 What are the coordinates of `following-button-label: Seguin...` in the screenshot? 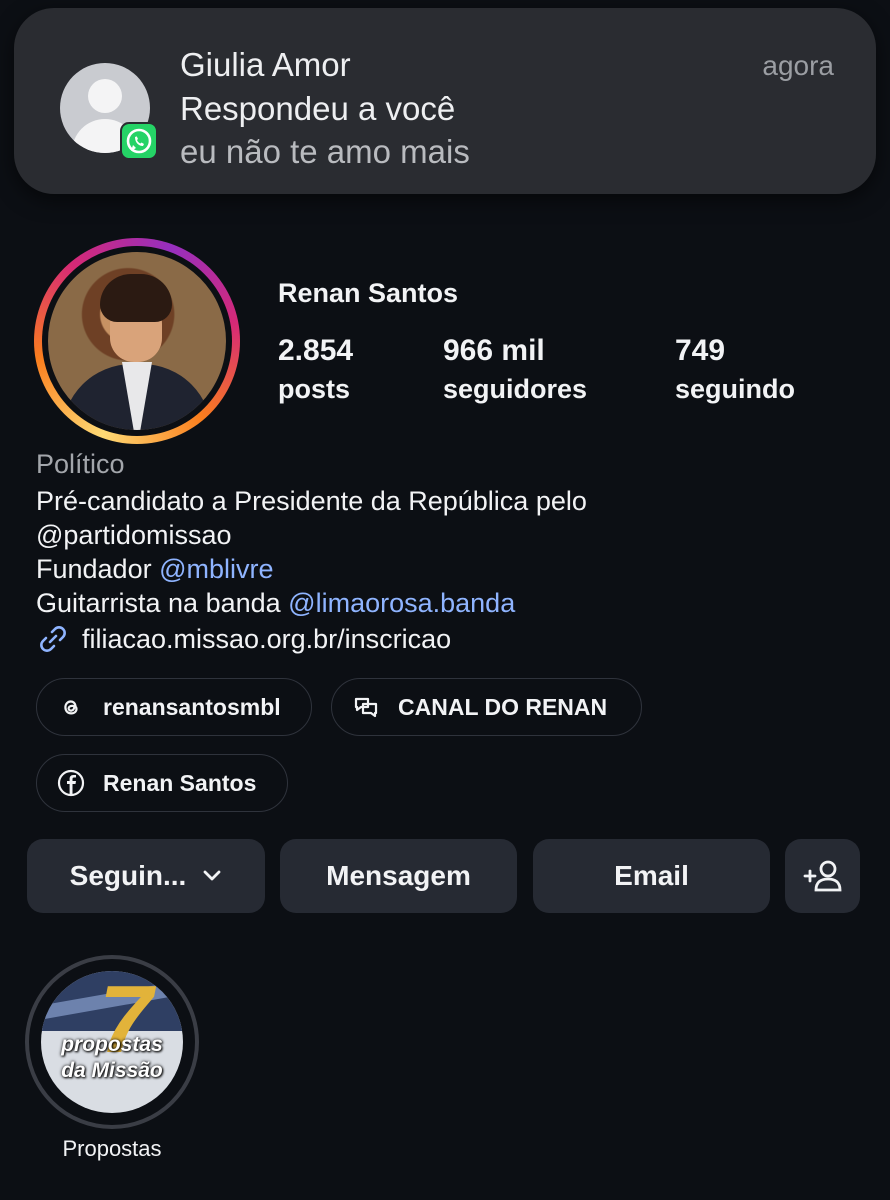 It's located at (128, 875).